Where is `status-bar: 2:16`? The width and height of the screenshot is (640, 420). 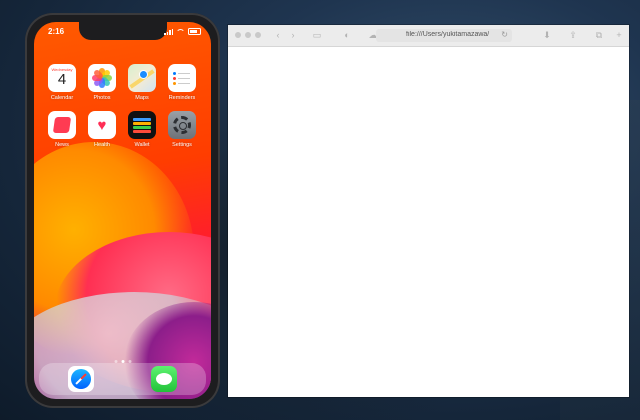
status-bar: 2:16 is located at coordinates (122, 32).